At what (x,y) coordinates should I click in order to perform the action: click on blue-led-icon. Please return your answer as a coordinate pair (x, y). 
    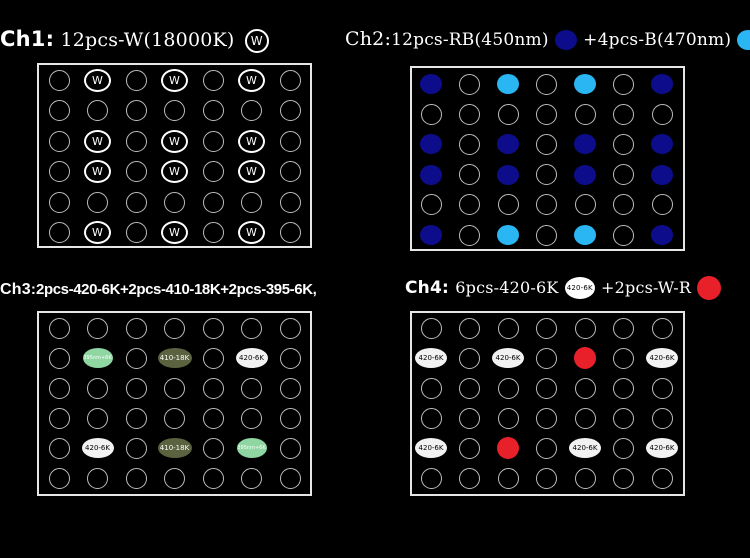
    Looking at the image, I should click on (743, 40).